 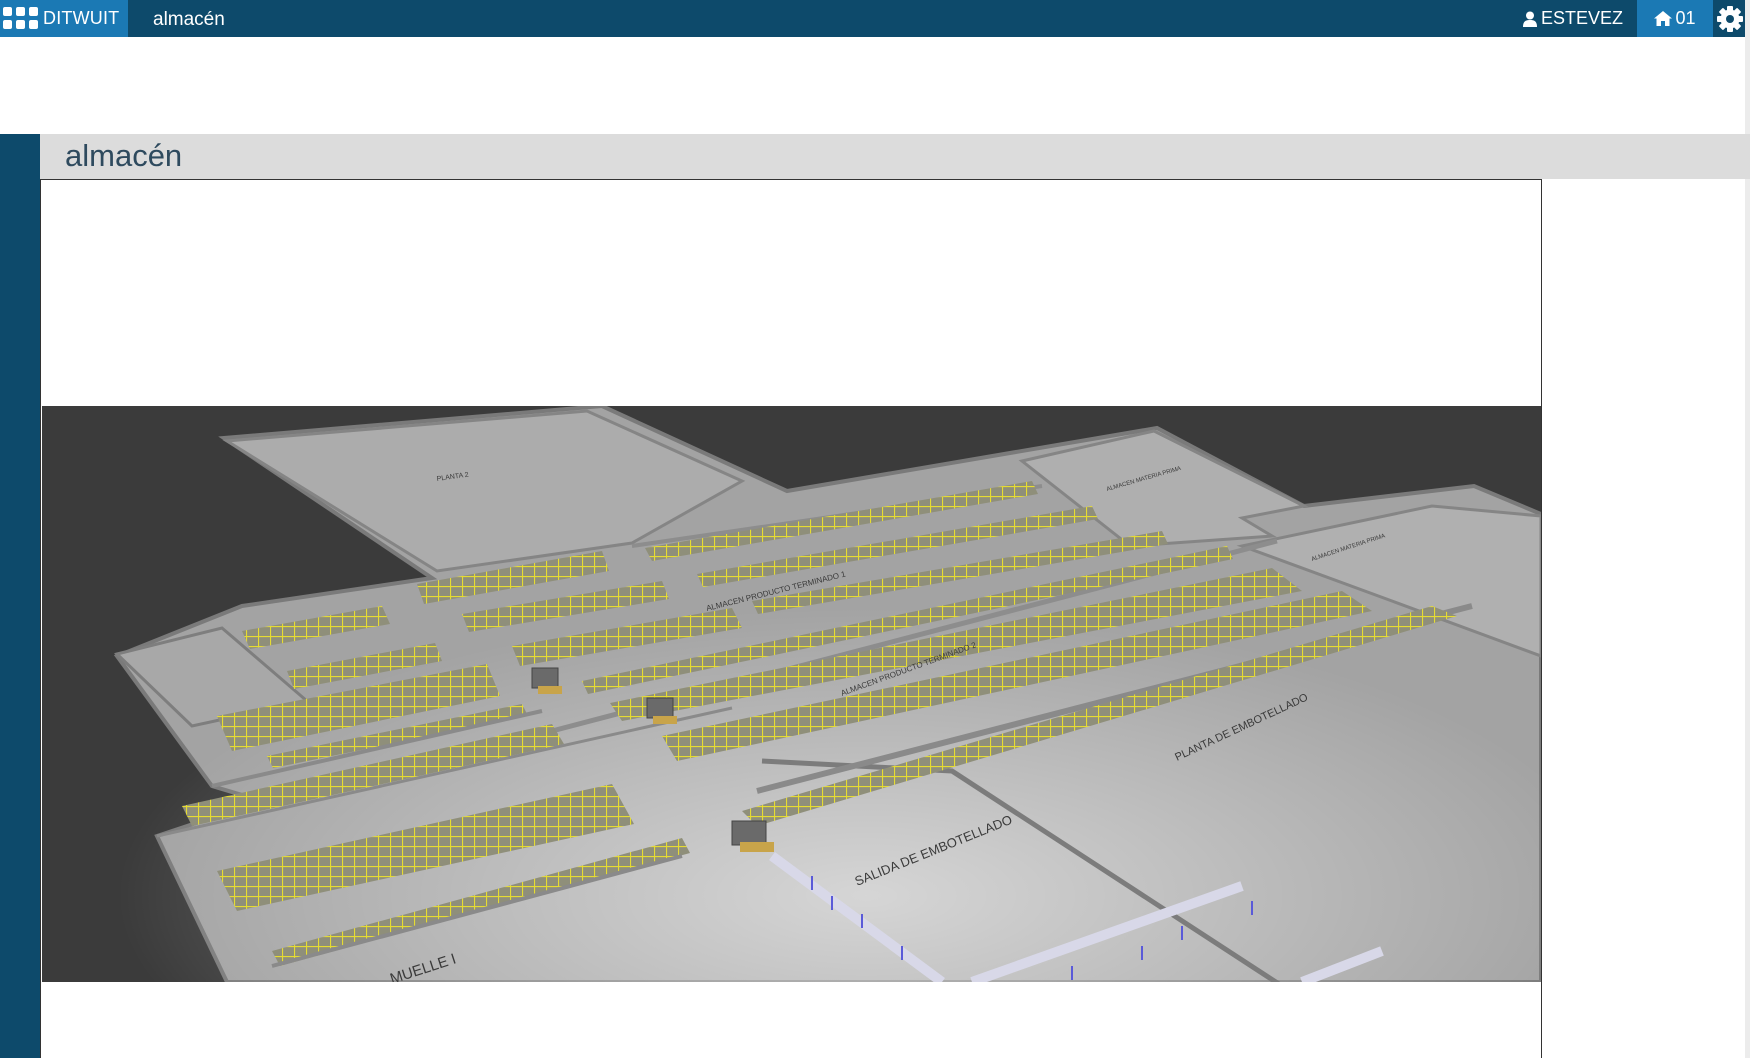 I want to click on home-label: 01, so click(x=1685, y=18).